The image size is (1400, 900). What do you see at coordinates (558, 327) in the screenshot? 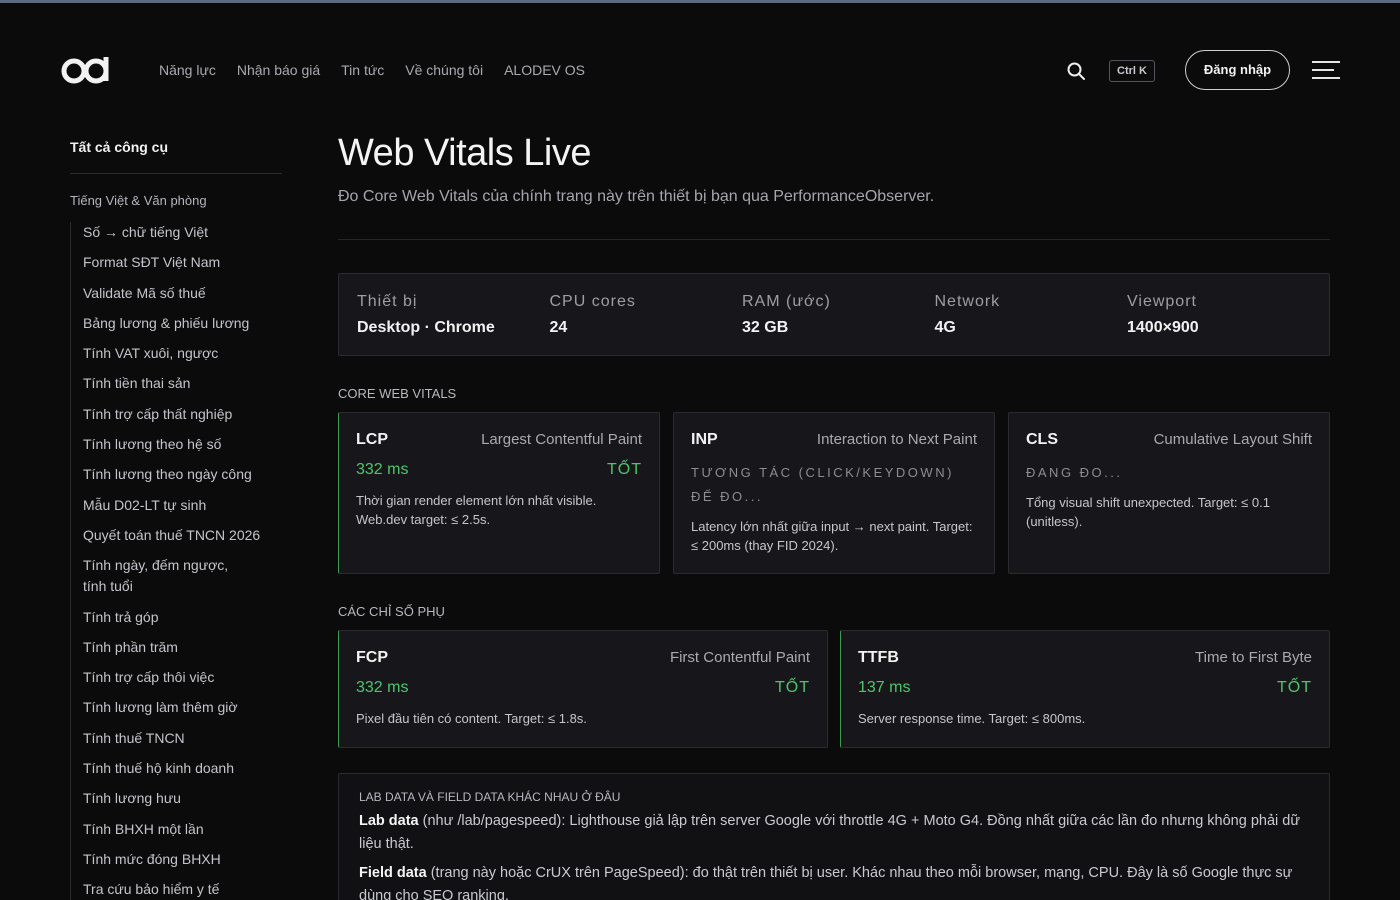
I see `device-info-value: 24` at bounding box center [558, 327].